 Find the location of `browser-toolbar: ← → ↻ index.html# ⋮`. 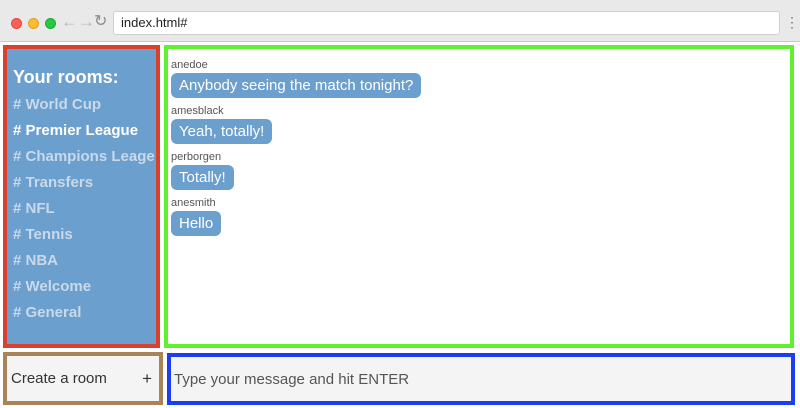

browser-toolbar: ← → ↻ index.html# ⋮ is located at coordinates (400, 21).